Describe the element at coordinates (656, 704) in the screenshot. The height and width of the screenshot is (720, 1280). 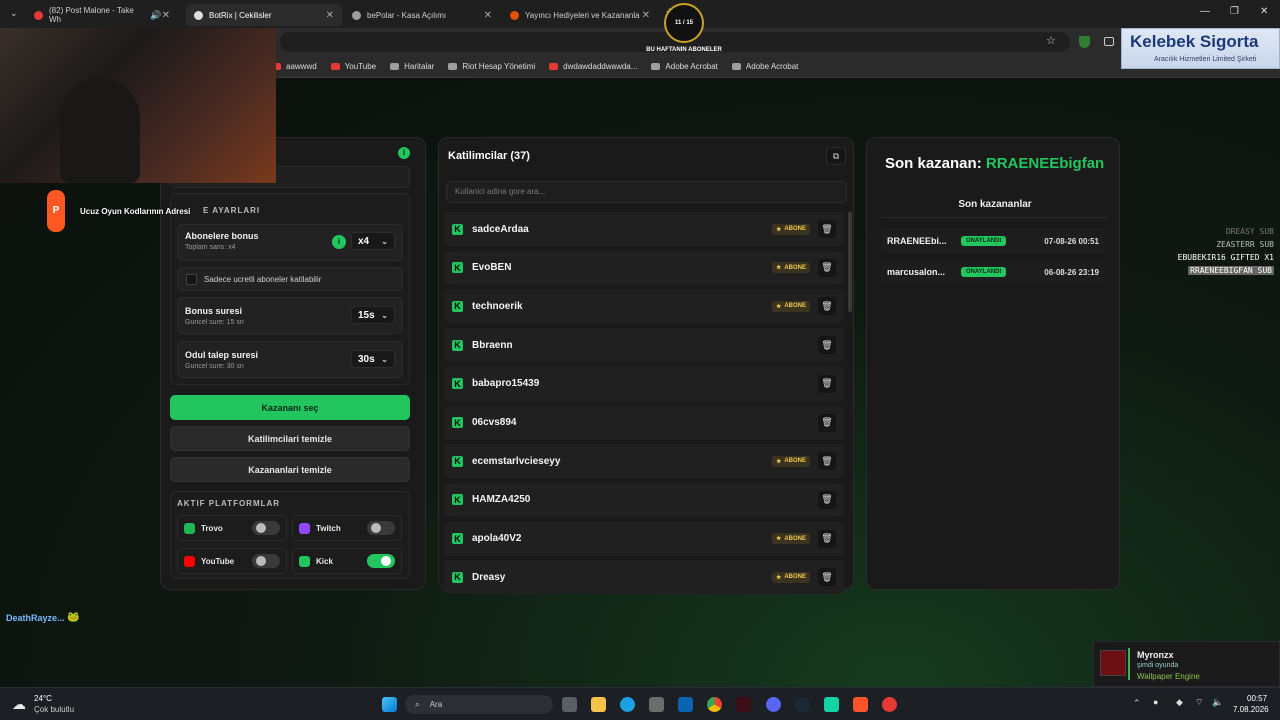
I see `store-icon` at that location.